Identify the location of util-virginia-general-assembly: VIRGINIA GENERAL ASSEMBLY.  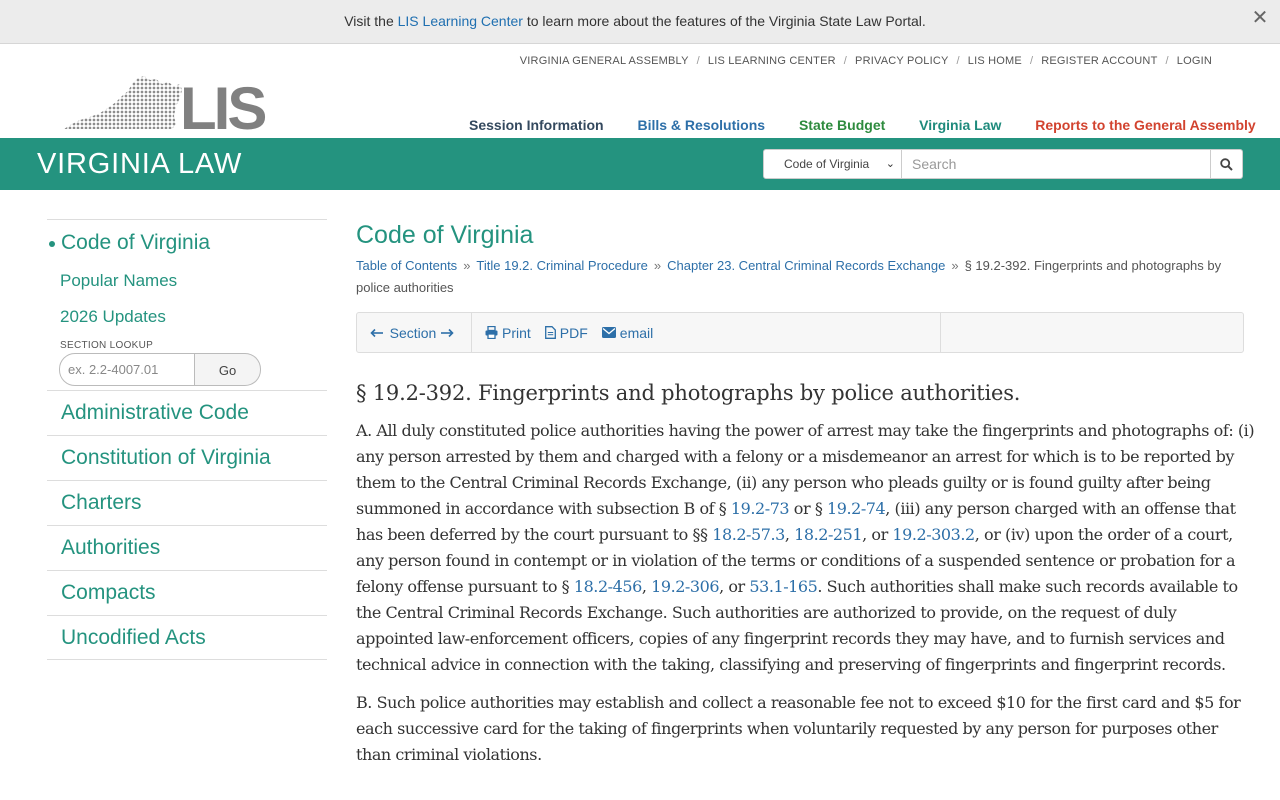
(604, 61).